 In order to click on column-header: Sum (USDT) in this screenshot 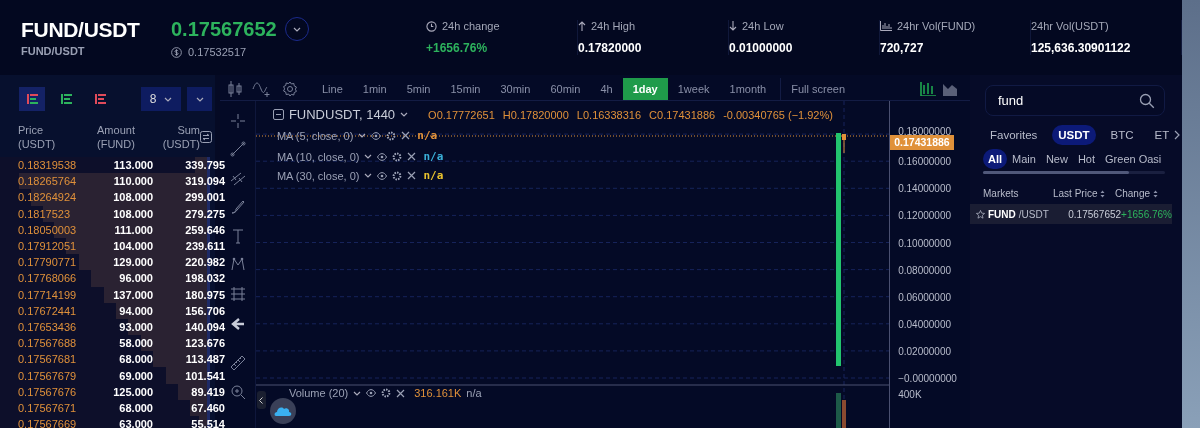, I will do `click(180, 137)`.